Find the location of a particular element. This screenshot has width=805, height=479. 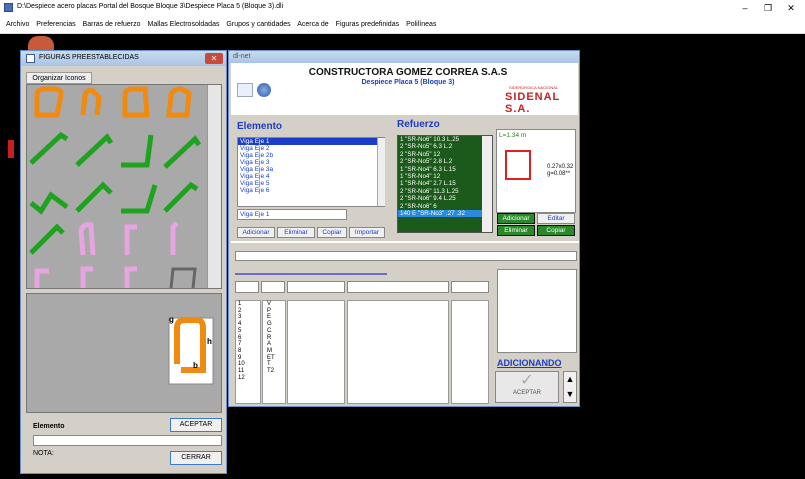

list-item: 140 E "SR-No3" .27 .32 is located at coordinates (445, 213).